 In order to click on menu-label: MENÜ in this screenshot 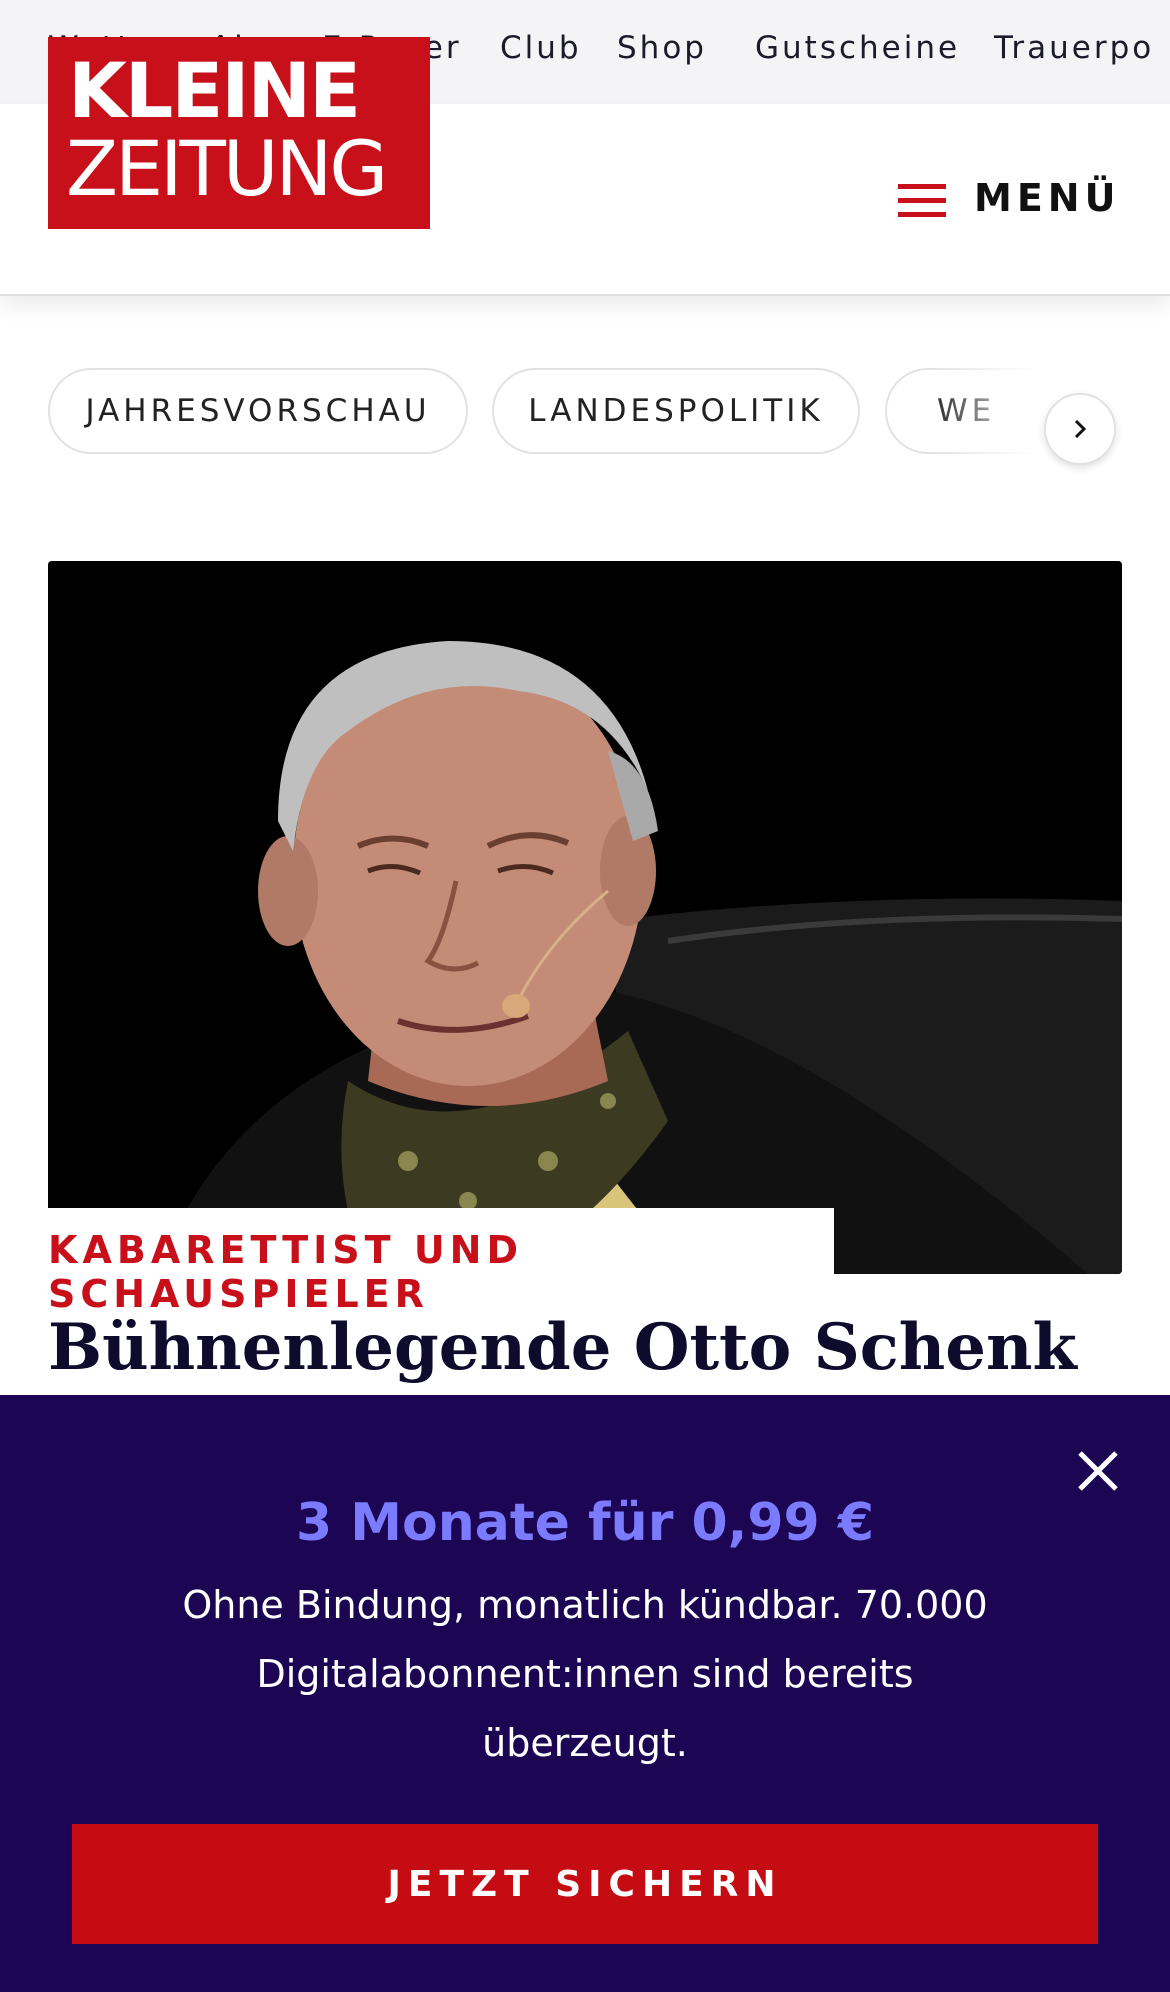, I will do `click(1047, 198)`.